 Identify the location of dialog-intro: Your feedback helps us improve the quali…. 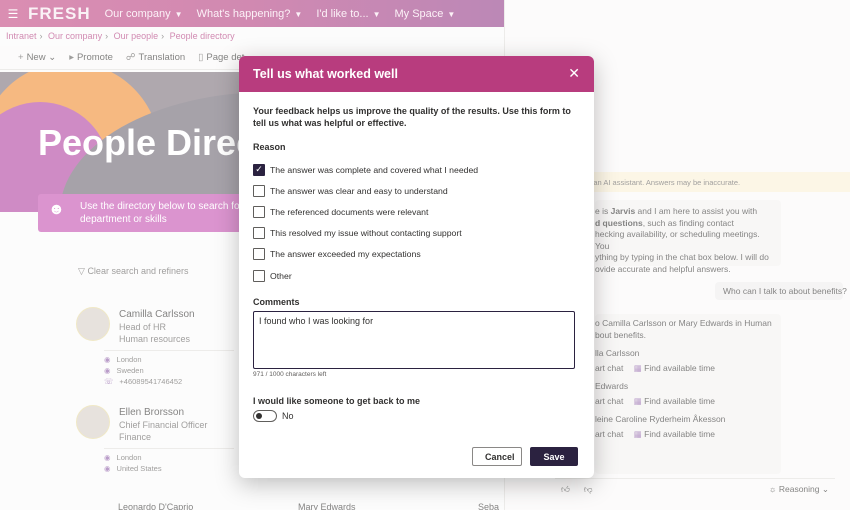
(412, 117).